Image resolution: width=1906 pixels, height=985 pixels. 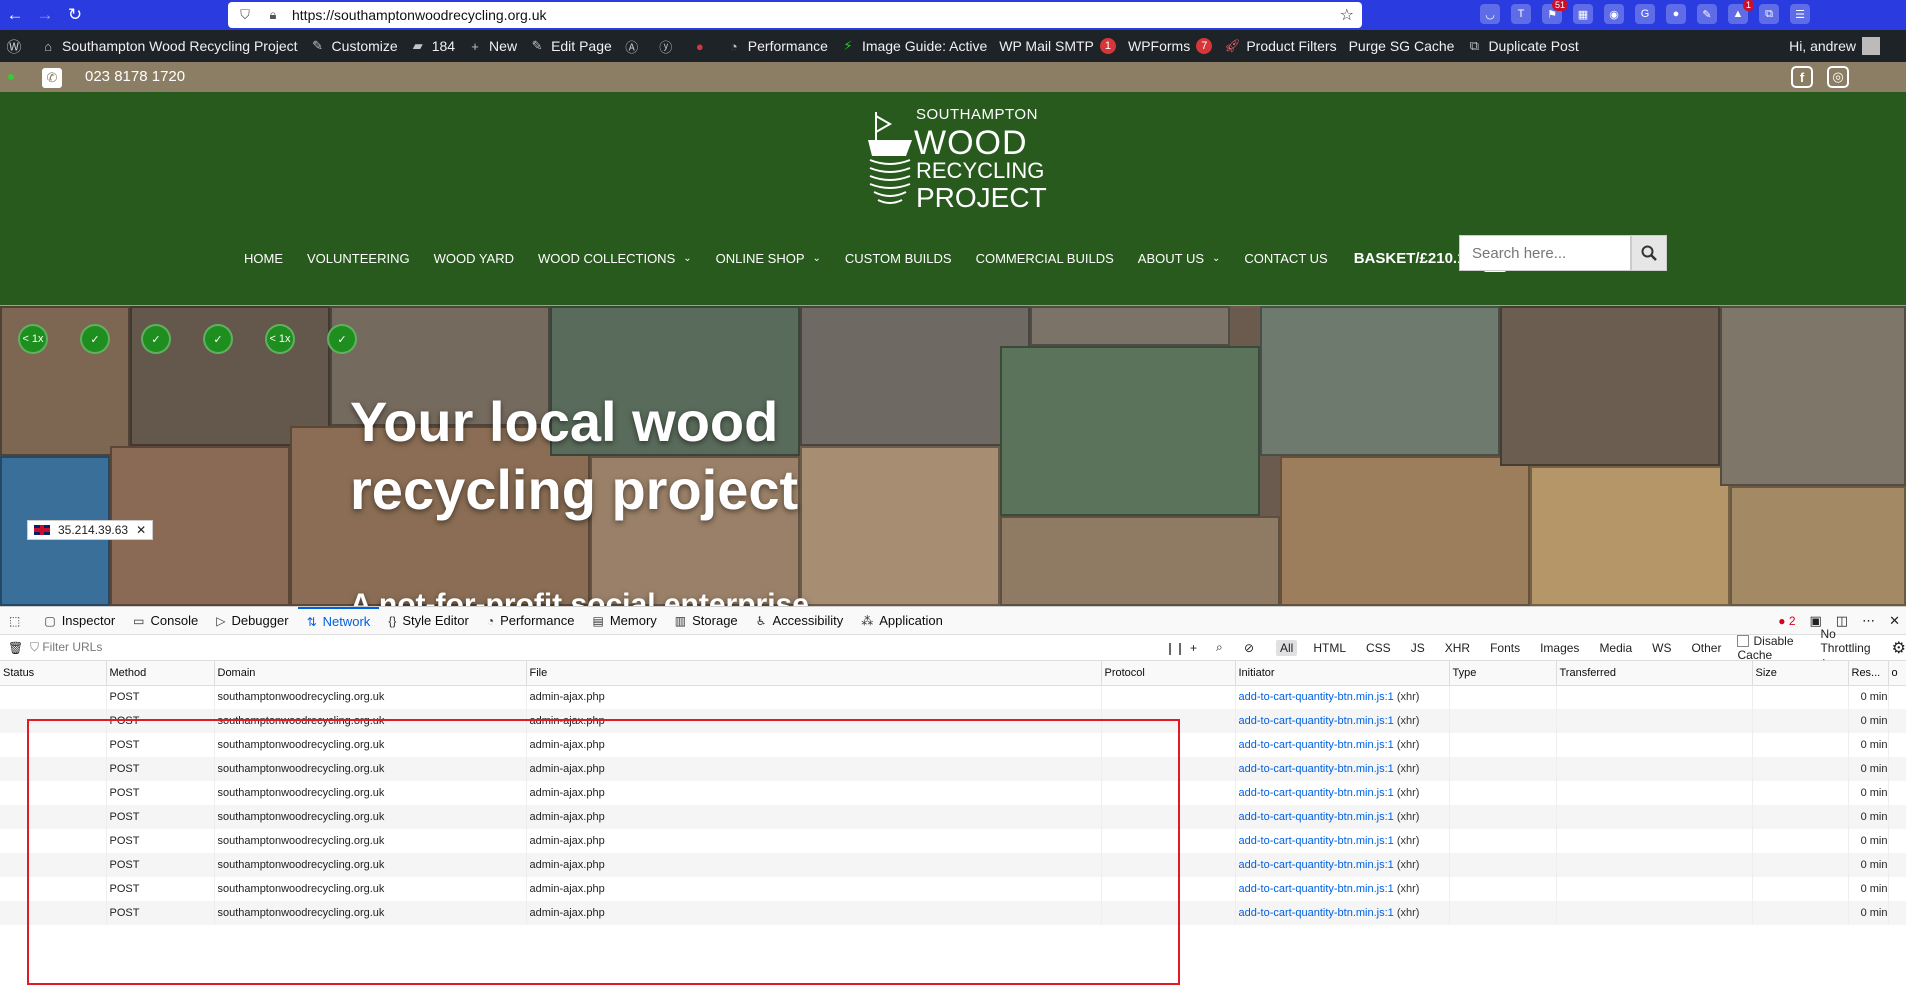 What do you see at coordinates (777, 46) in the screenshot?
I see `performance-link: ◔ Performance` at bounding box center [777, 46].